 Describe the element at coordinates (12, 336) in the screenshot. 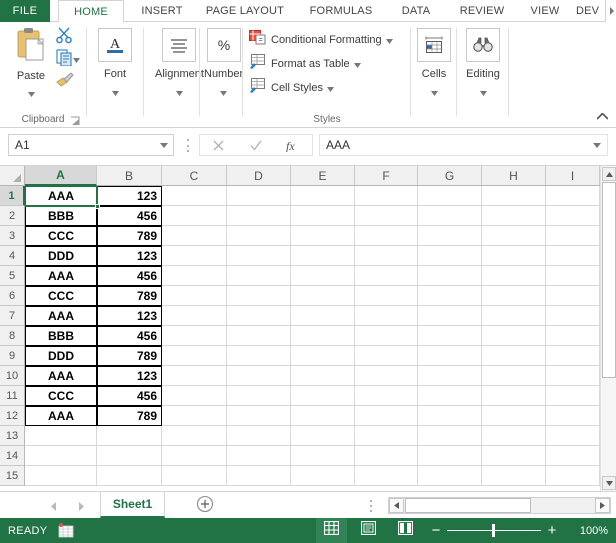

I see `row-header-8: 8` at that location.